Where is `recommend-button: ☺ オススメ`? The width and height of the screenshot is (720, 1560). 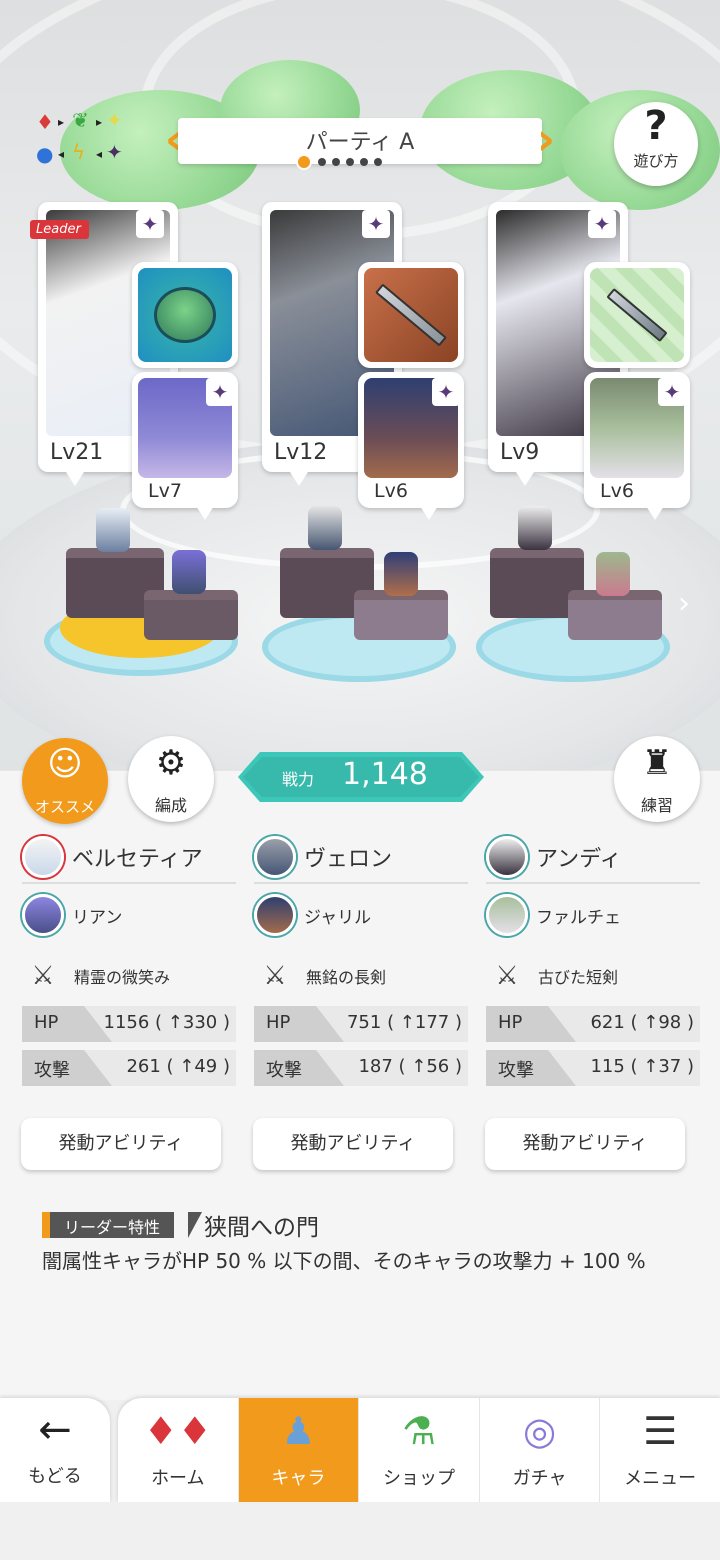
recommend-button: ☺ オススメ is located at coordinates (65, 781).